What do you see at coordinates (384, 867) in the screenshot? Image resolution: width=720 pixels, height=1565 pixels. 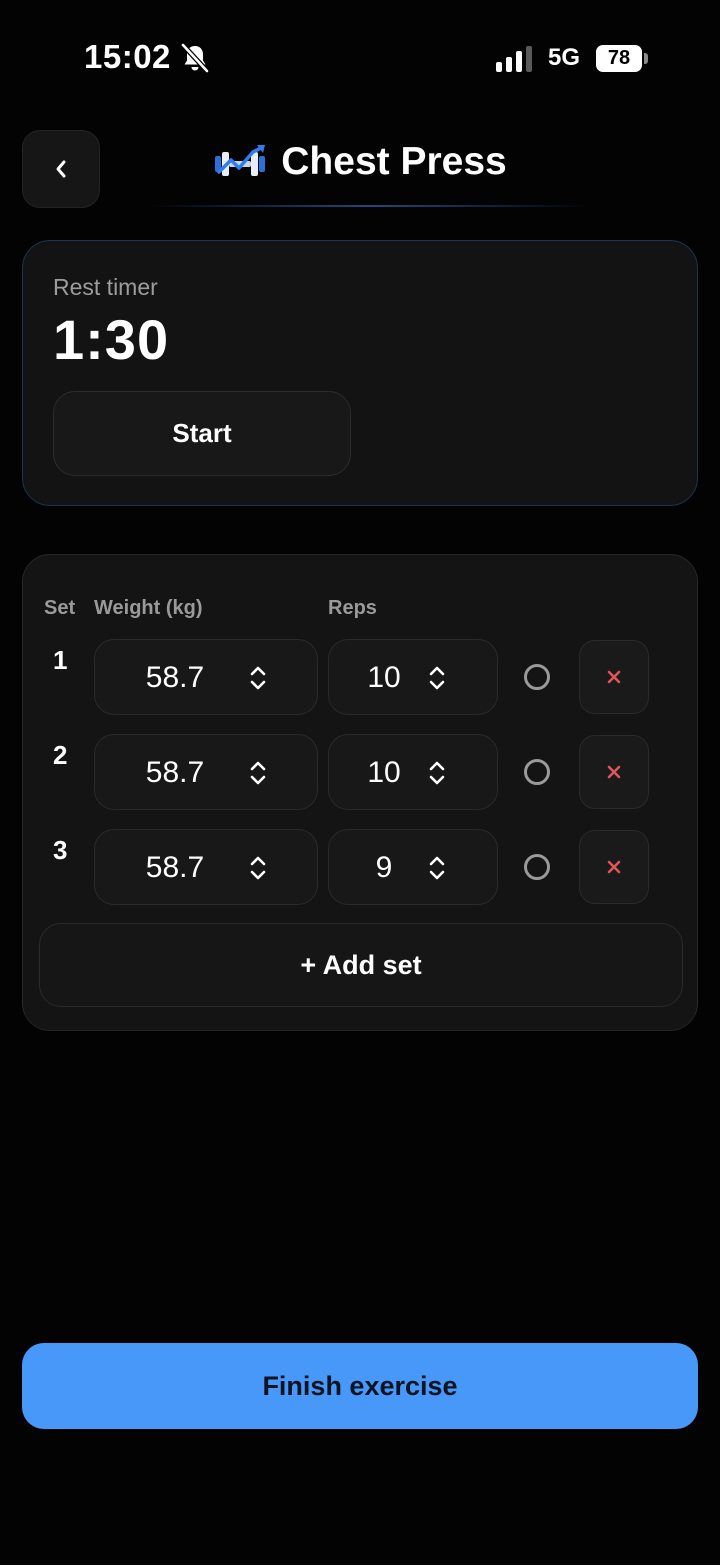 I see `reps-value: 9` at bounding box center [384, 867].